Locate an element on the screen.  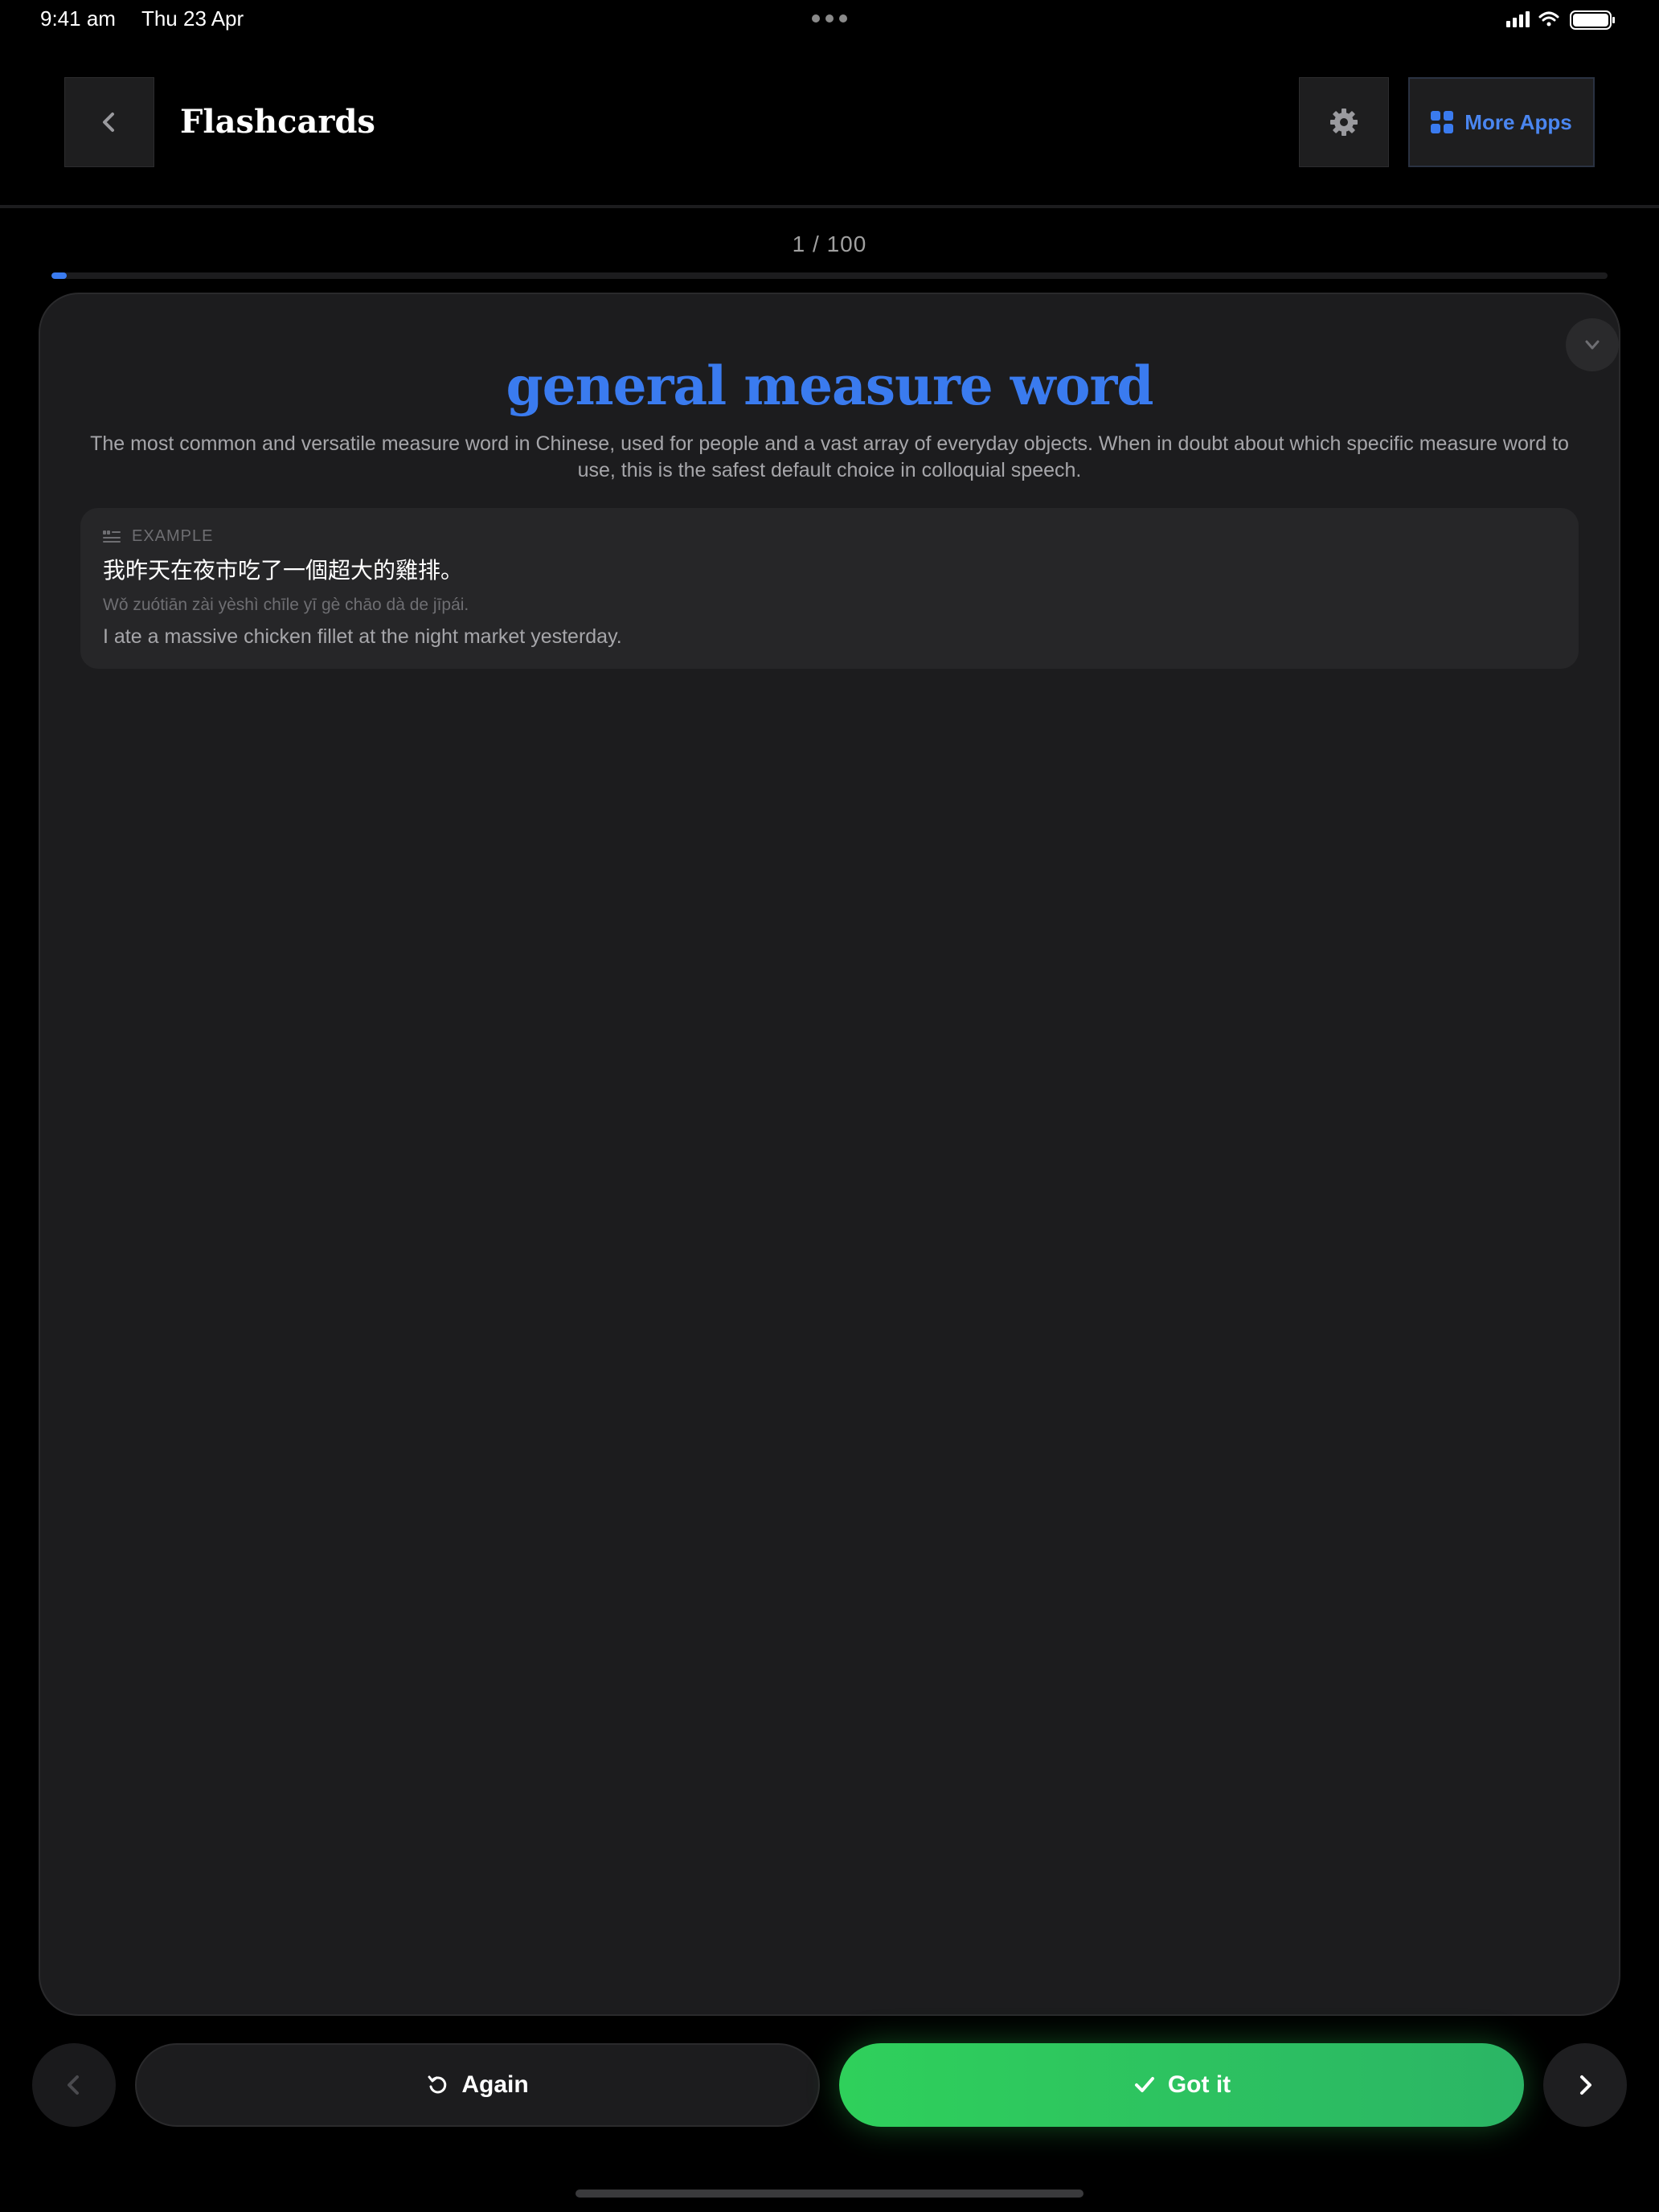
settings-button is located at coordinates (1344, 122).